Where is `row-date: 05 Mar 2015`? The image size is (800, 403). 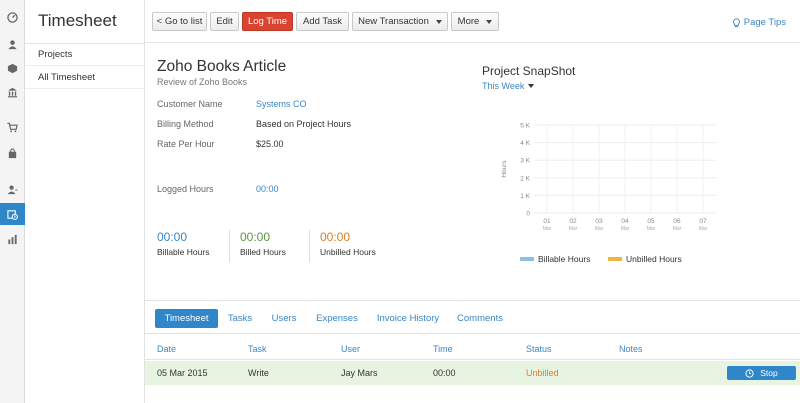 row-date: 05 Mar 2015 is located at coordinates (182, 373).